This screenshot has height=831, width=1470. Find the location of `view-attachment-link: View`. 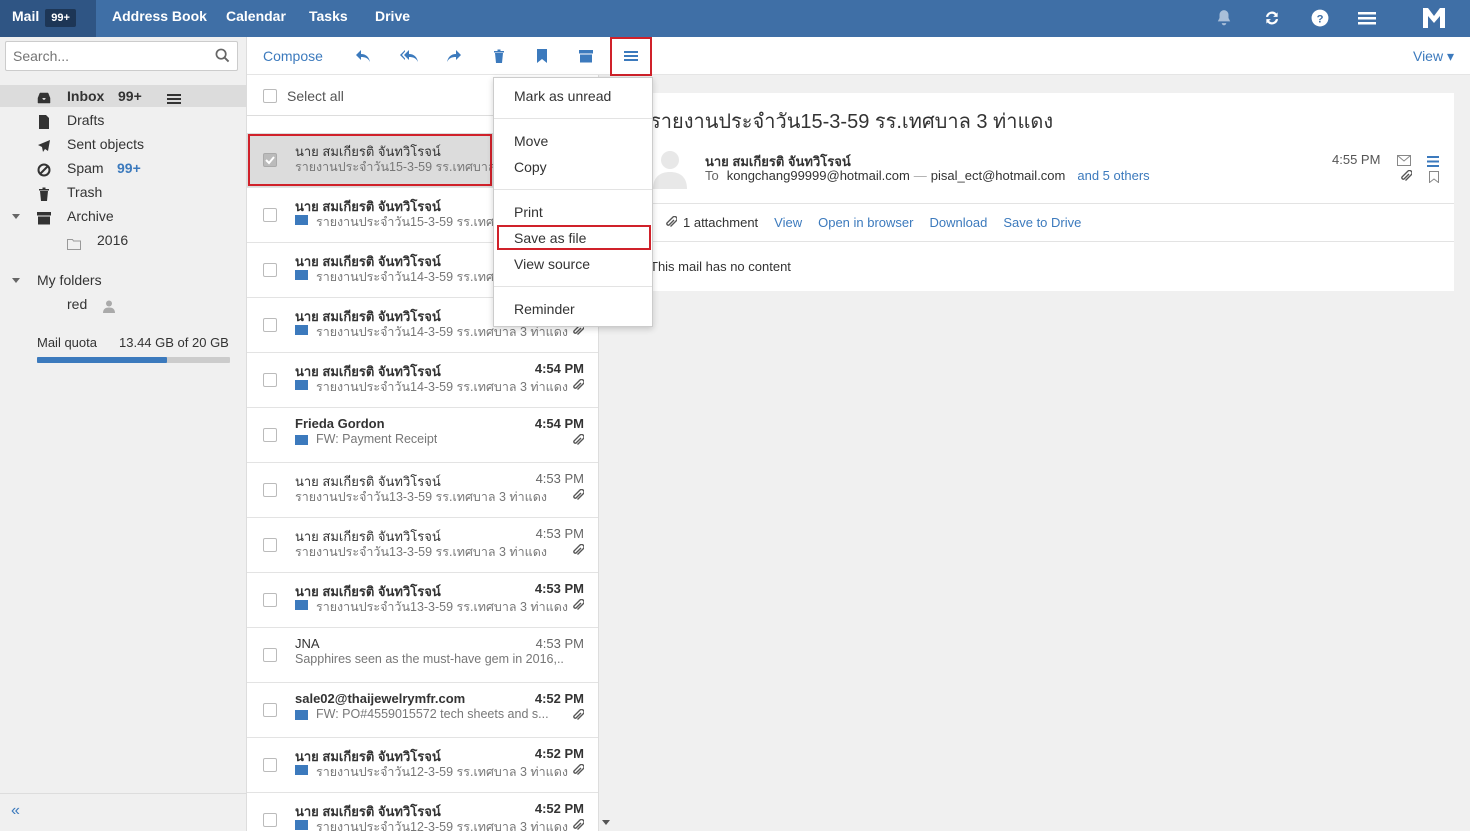

view-attachment-link: View is located at coordinates (788, 222).